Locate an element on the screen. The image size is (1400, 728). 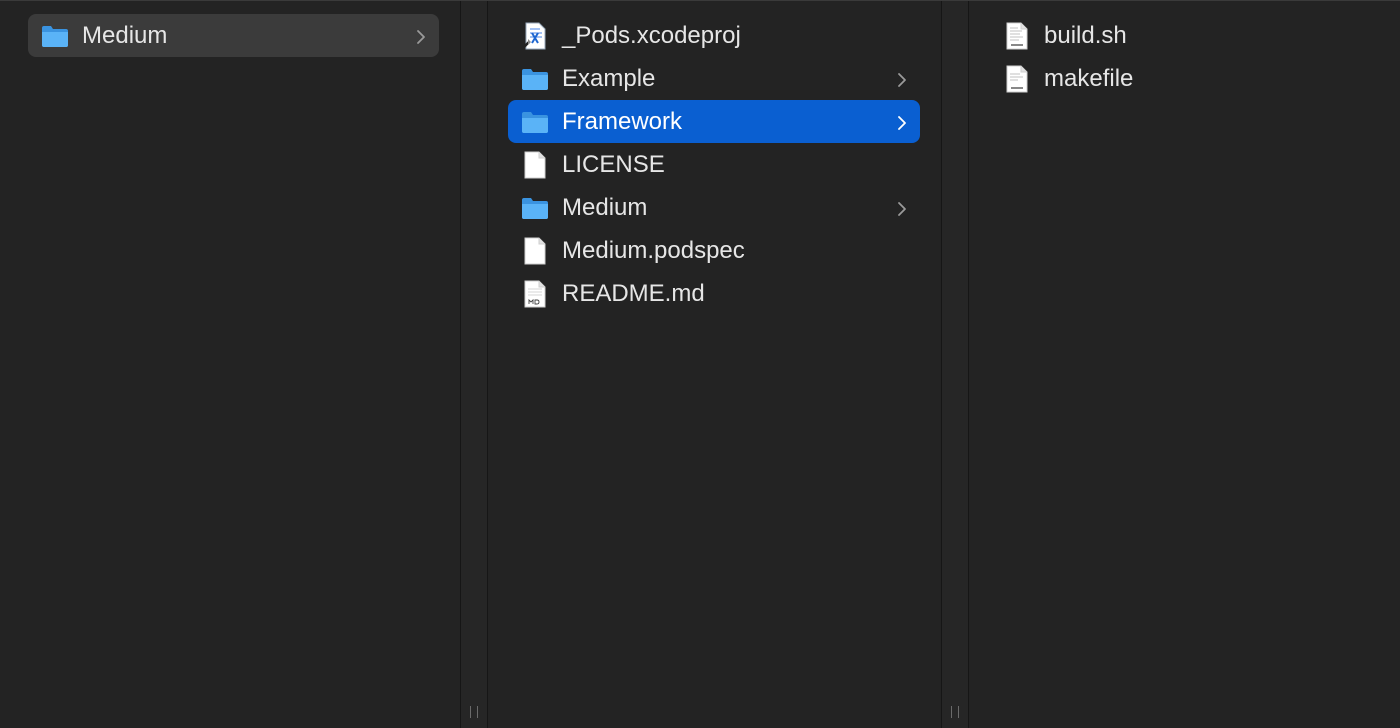
shell-script-icon is located at coordinates (1017, 36).